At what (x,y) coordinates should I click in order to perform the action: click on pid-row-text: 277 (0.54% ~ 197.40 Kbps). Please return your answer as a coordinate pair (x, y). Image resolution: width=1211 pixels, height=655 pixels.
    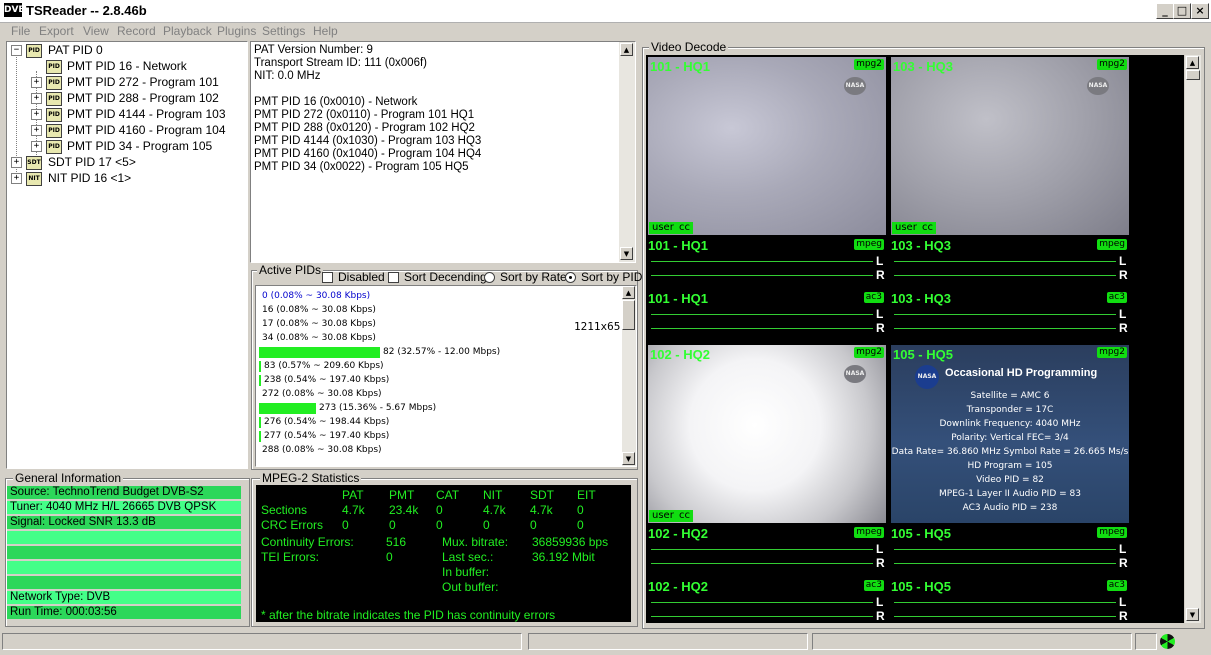
    Looking at the image, I should click on (327, 436).